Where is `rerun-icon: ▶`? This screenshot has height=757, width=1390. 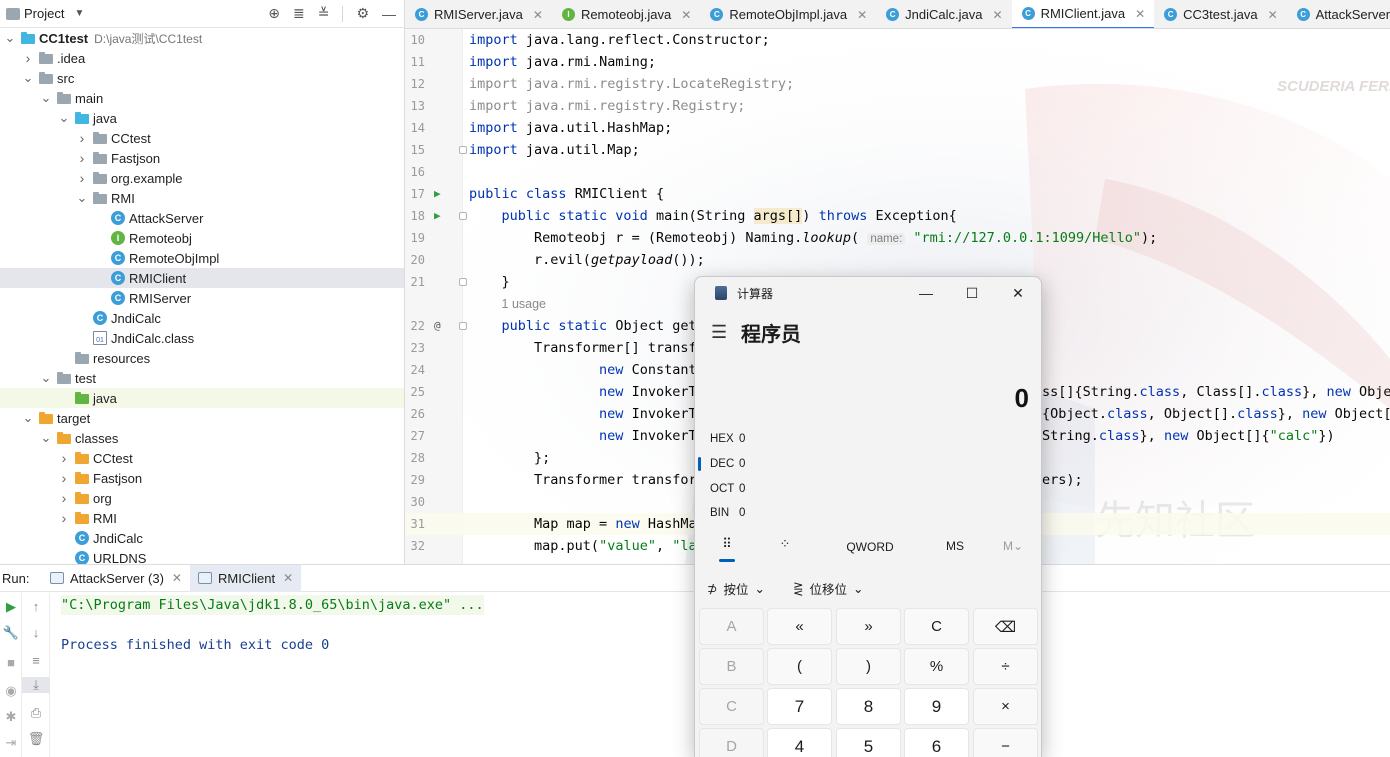 rerun-icon: ▶ is located at coordinates (11, 607).